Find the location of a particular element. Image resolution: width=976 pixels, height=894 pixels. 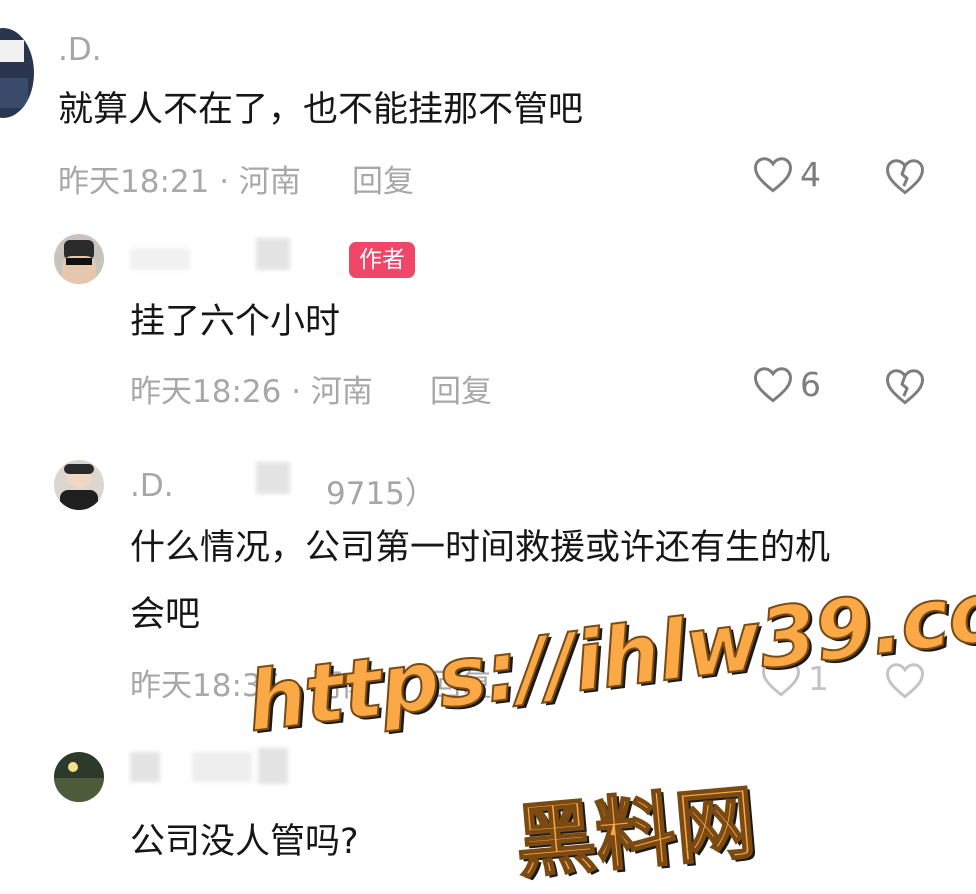

username-suffix: 9715） is located at coordinates (381, 494).